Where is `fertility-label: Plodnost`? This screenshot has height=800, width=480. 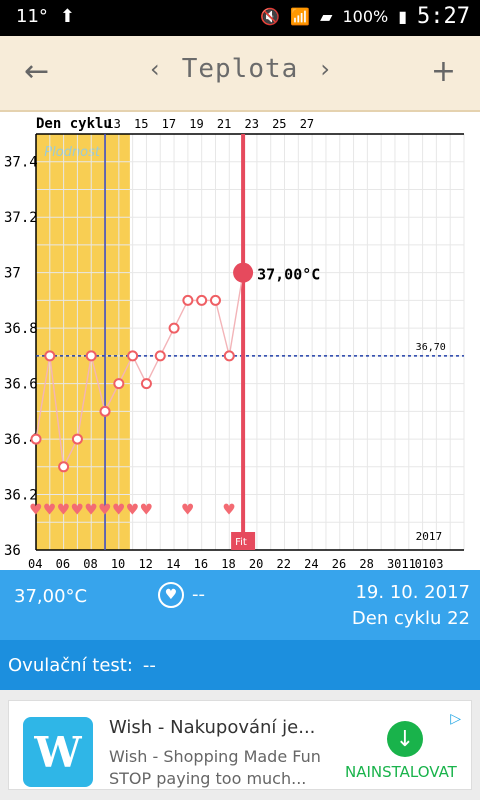 fertility-label: Plodnost is located at coordinates (72, 152).